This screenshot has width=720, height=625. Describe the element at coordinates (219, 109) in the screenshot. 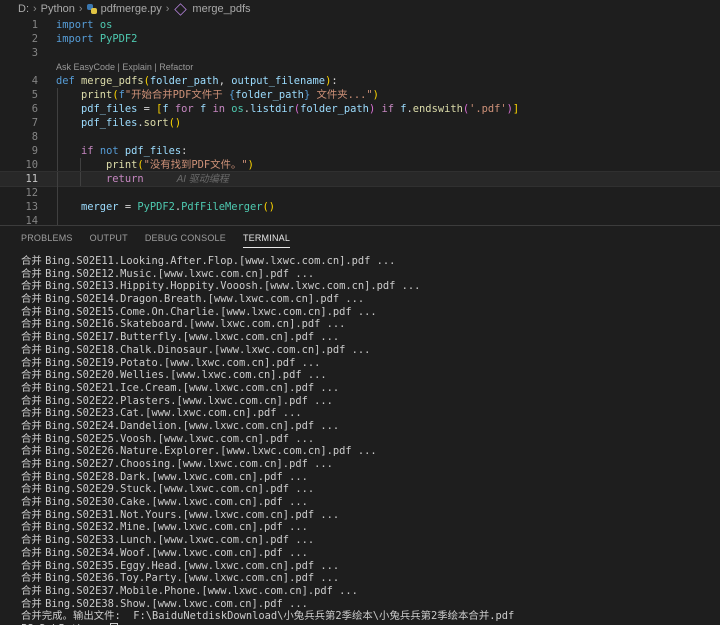

I see `code-token: in` at that location.